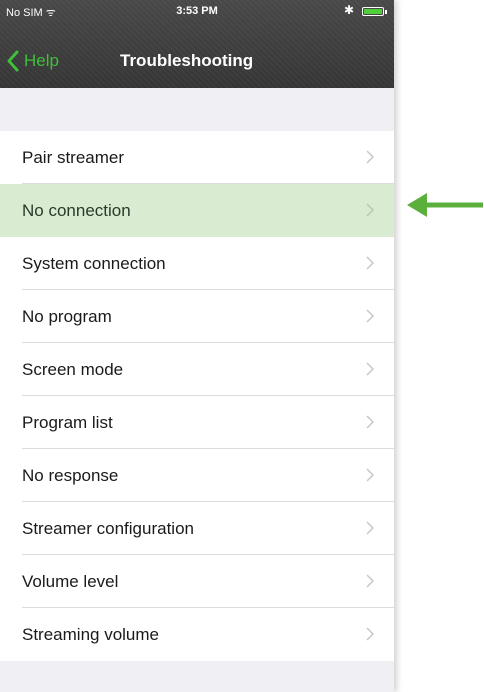 The width and height of the screenshot is (484, 692). What do you see at coordinates (70, 475) in the screenshot?
I see `list-item-label: No response` at bounding box center [70, 475].